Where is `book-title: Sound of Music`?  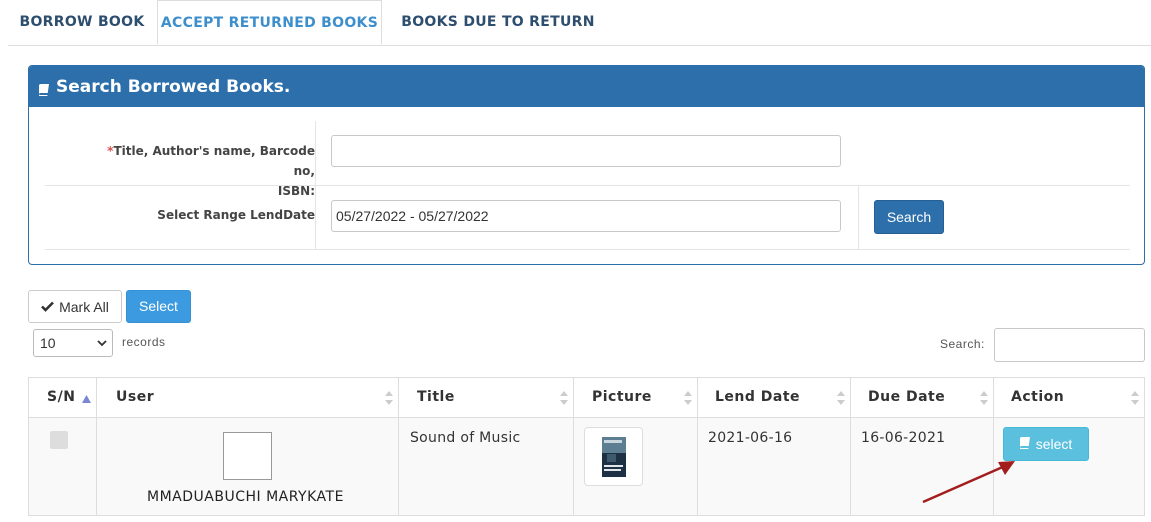 book-title: Sound of Music is located at coordinates (465, 438).